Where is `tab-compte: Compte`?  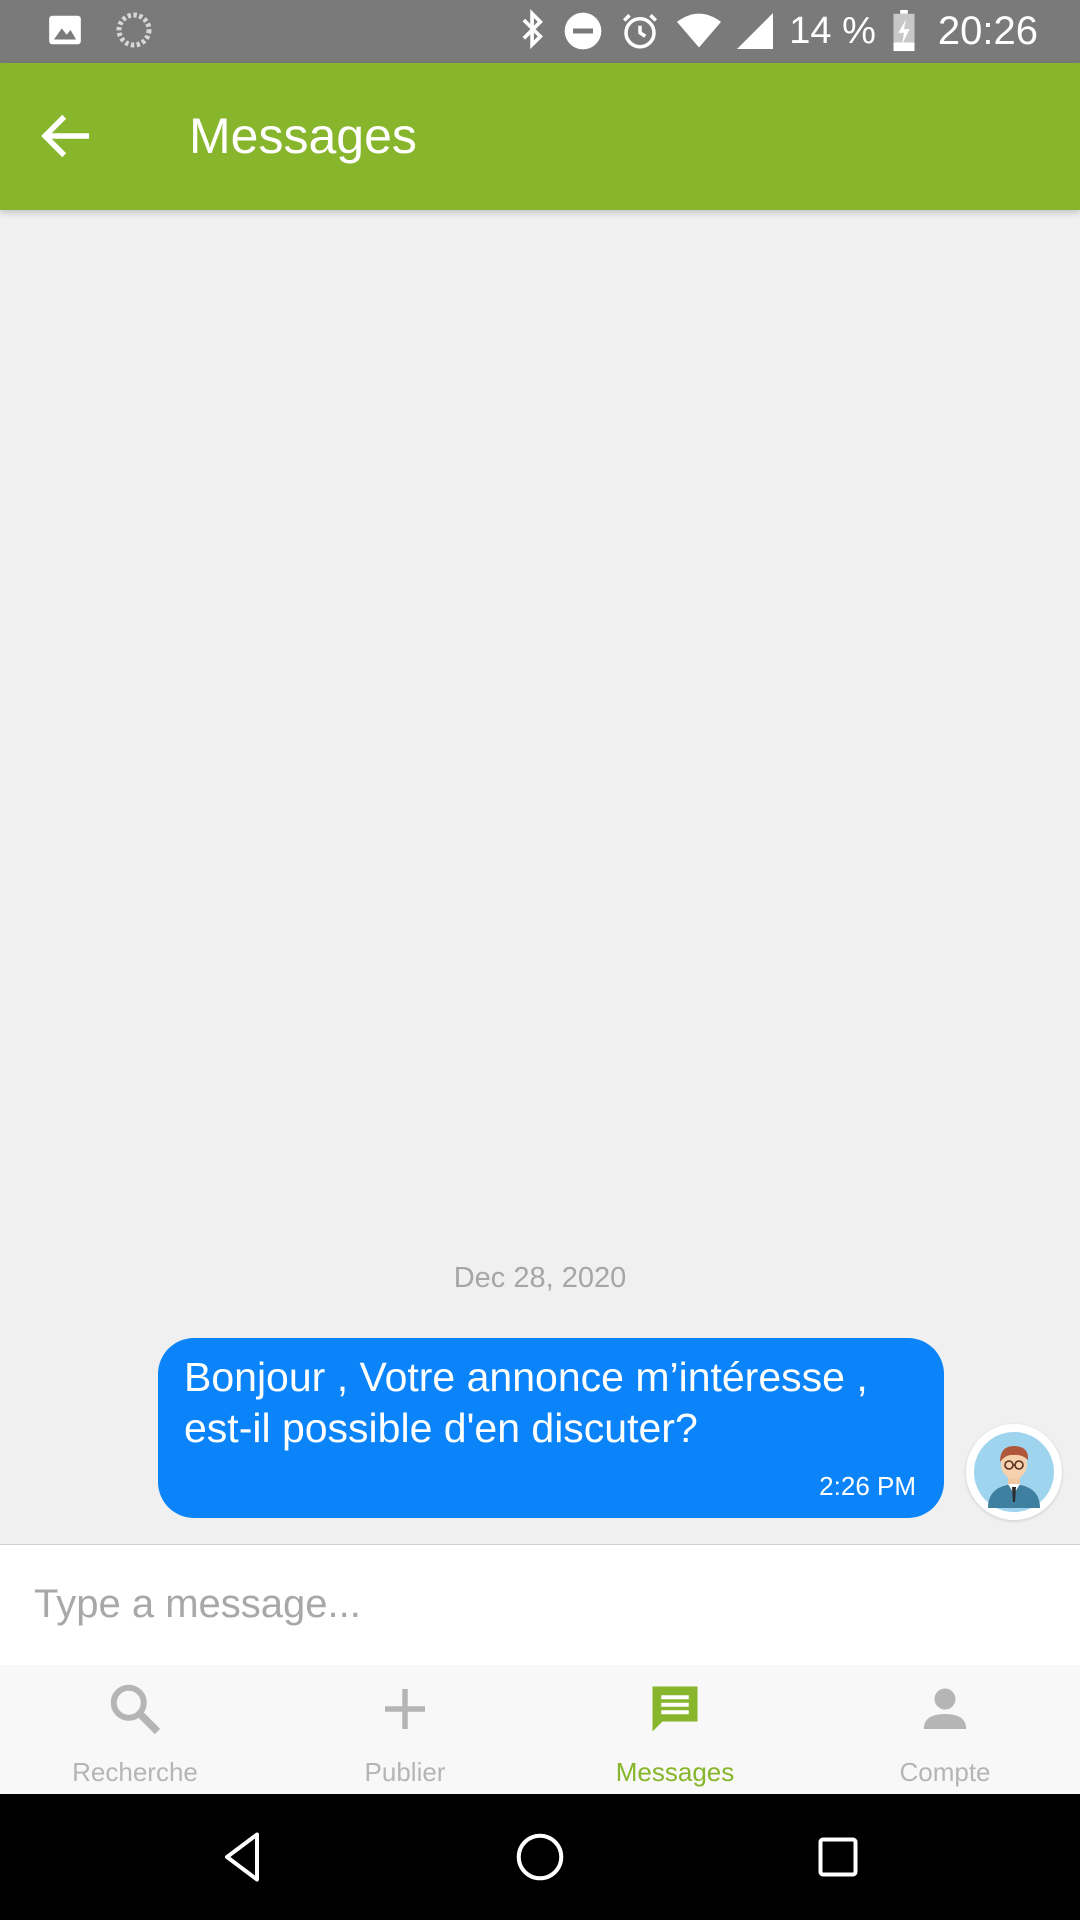 tab-compte: Compte is located at coordinates (945, 1729).